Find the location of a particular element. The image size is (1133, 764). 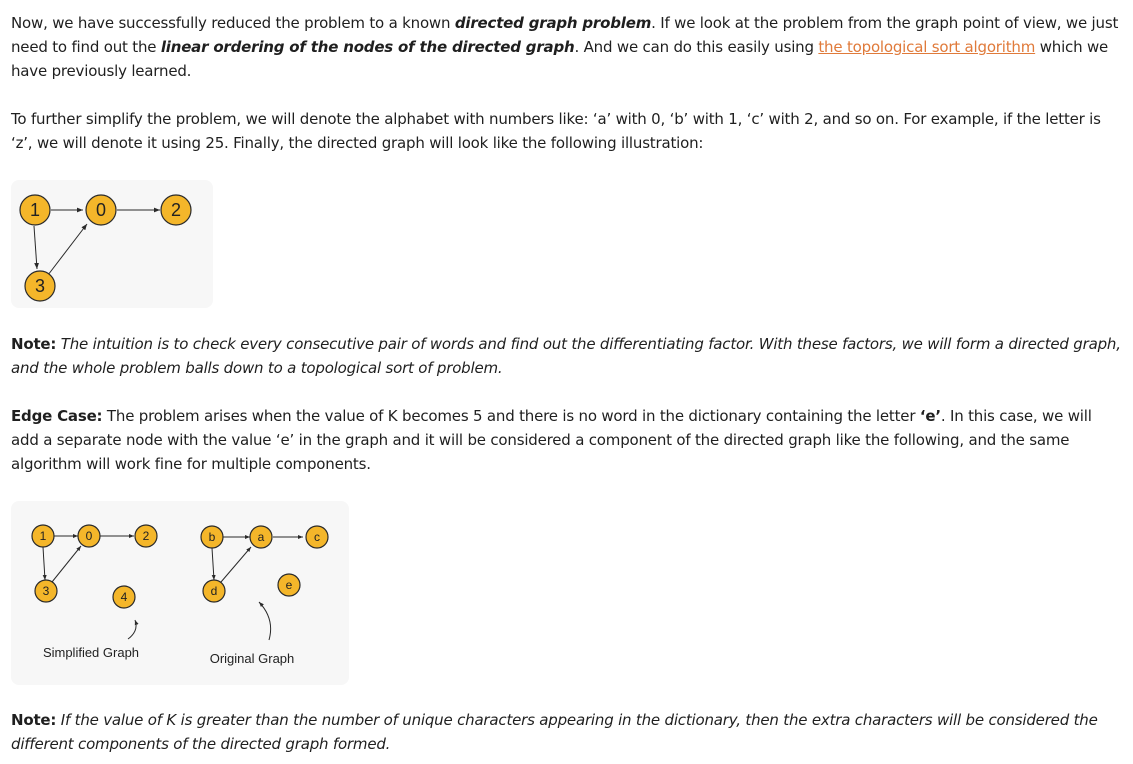

graph-node: c is located at coordinates (317, 537).